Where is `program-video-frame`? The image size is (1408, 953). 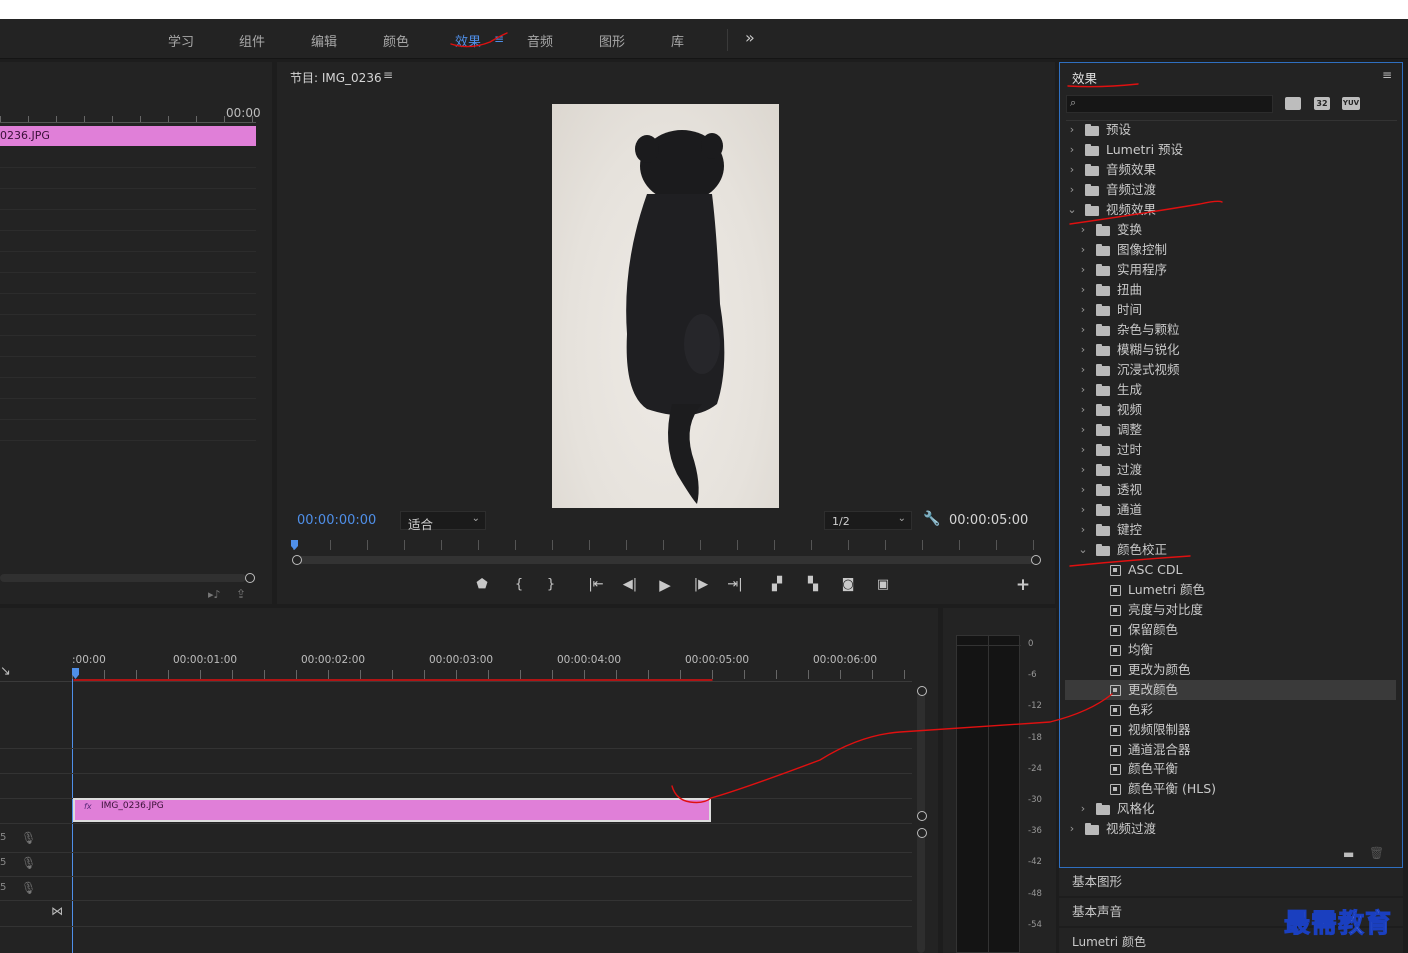
program-video-frame is located at coordinates (665, 306).